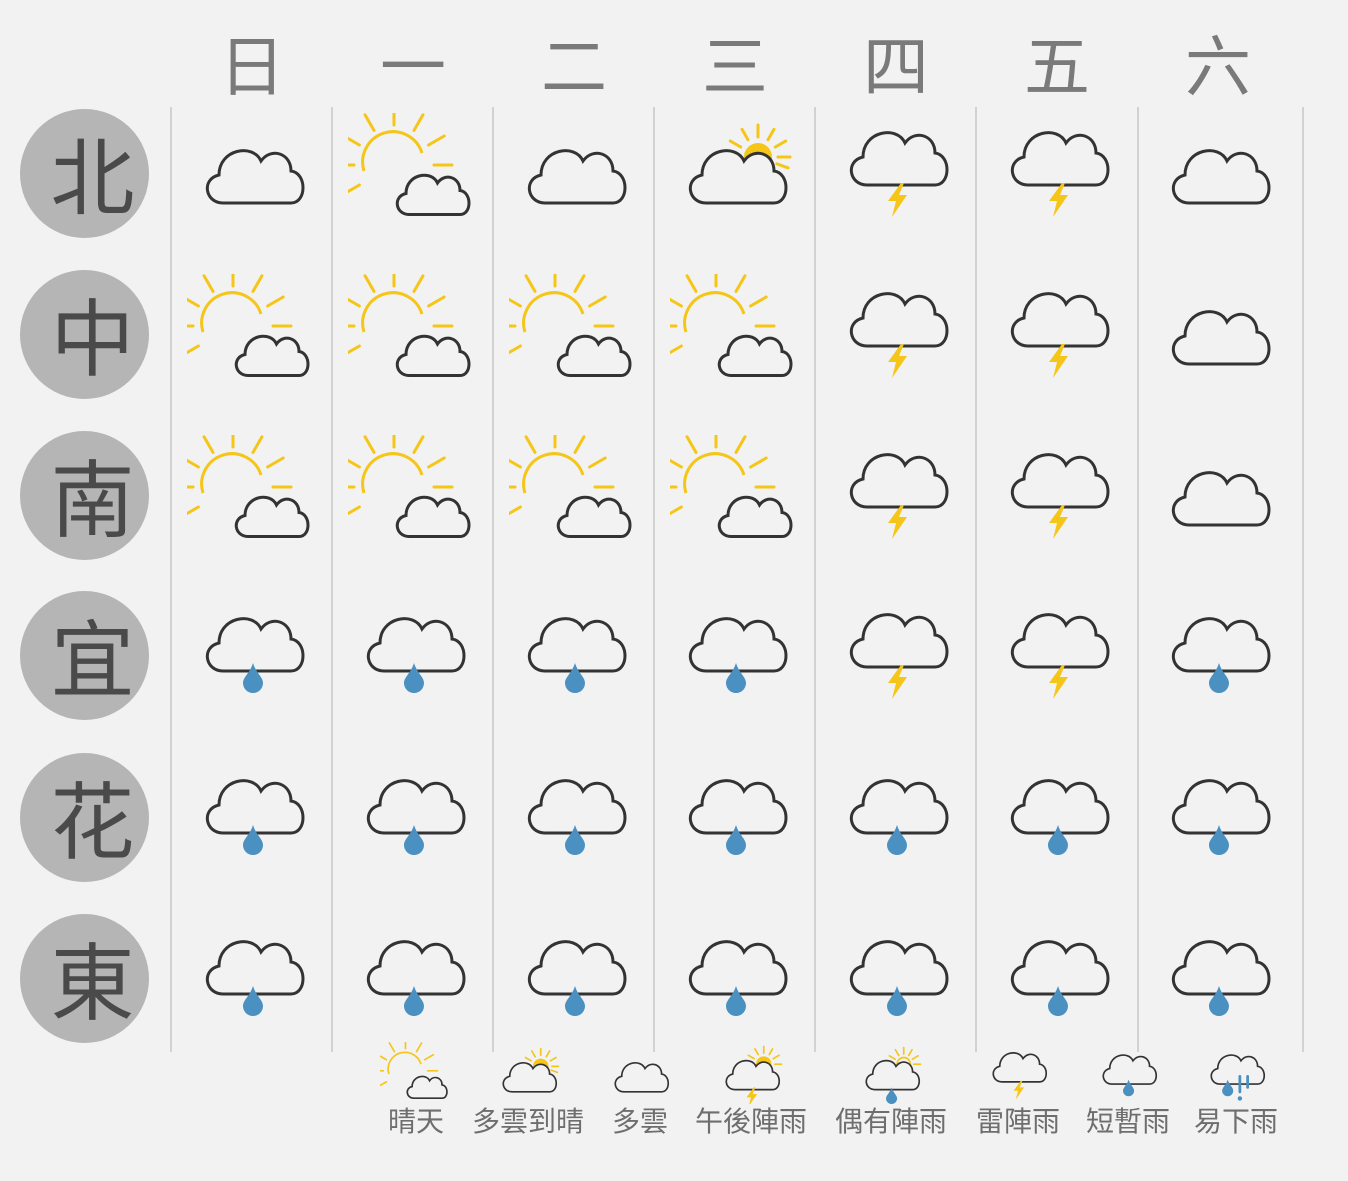  I want to click on legend-label: 短暫雨, so click(1127, 1121).